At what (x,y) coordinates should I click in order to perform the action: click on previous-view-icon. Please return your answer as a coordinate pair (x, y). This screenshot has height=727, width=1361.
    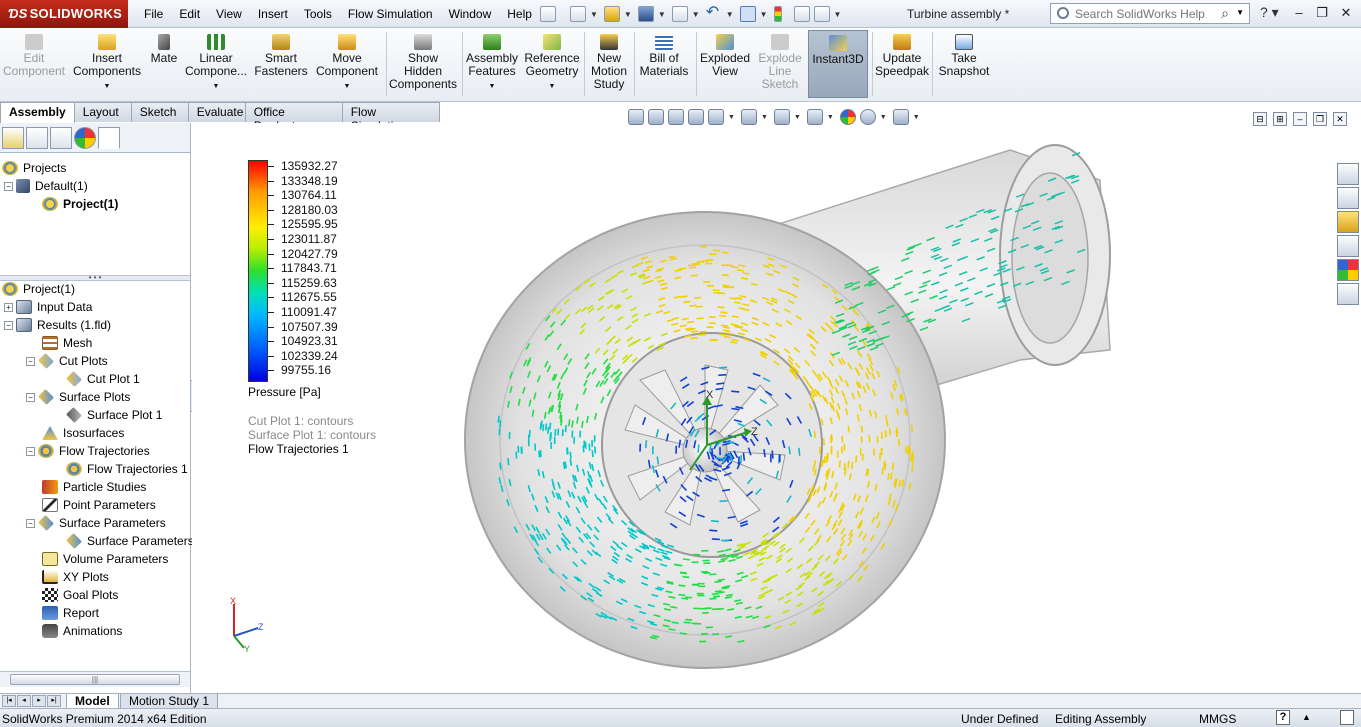
    Looking at the image, I should click on (676, 117).